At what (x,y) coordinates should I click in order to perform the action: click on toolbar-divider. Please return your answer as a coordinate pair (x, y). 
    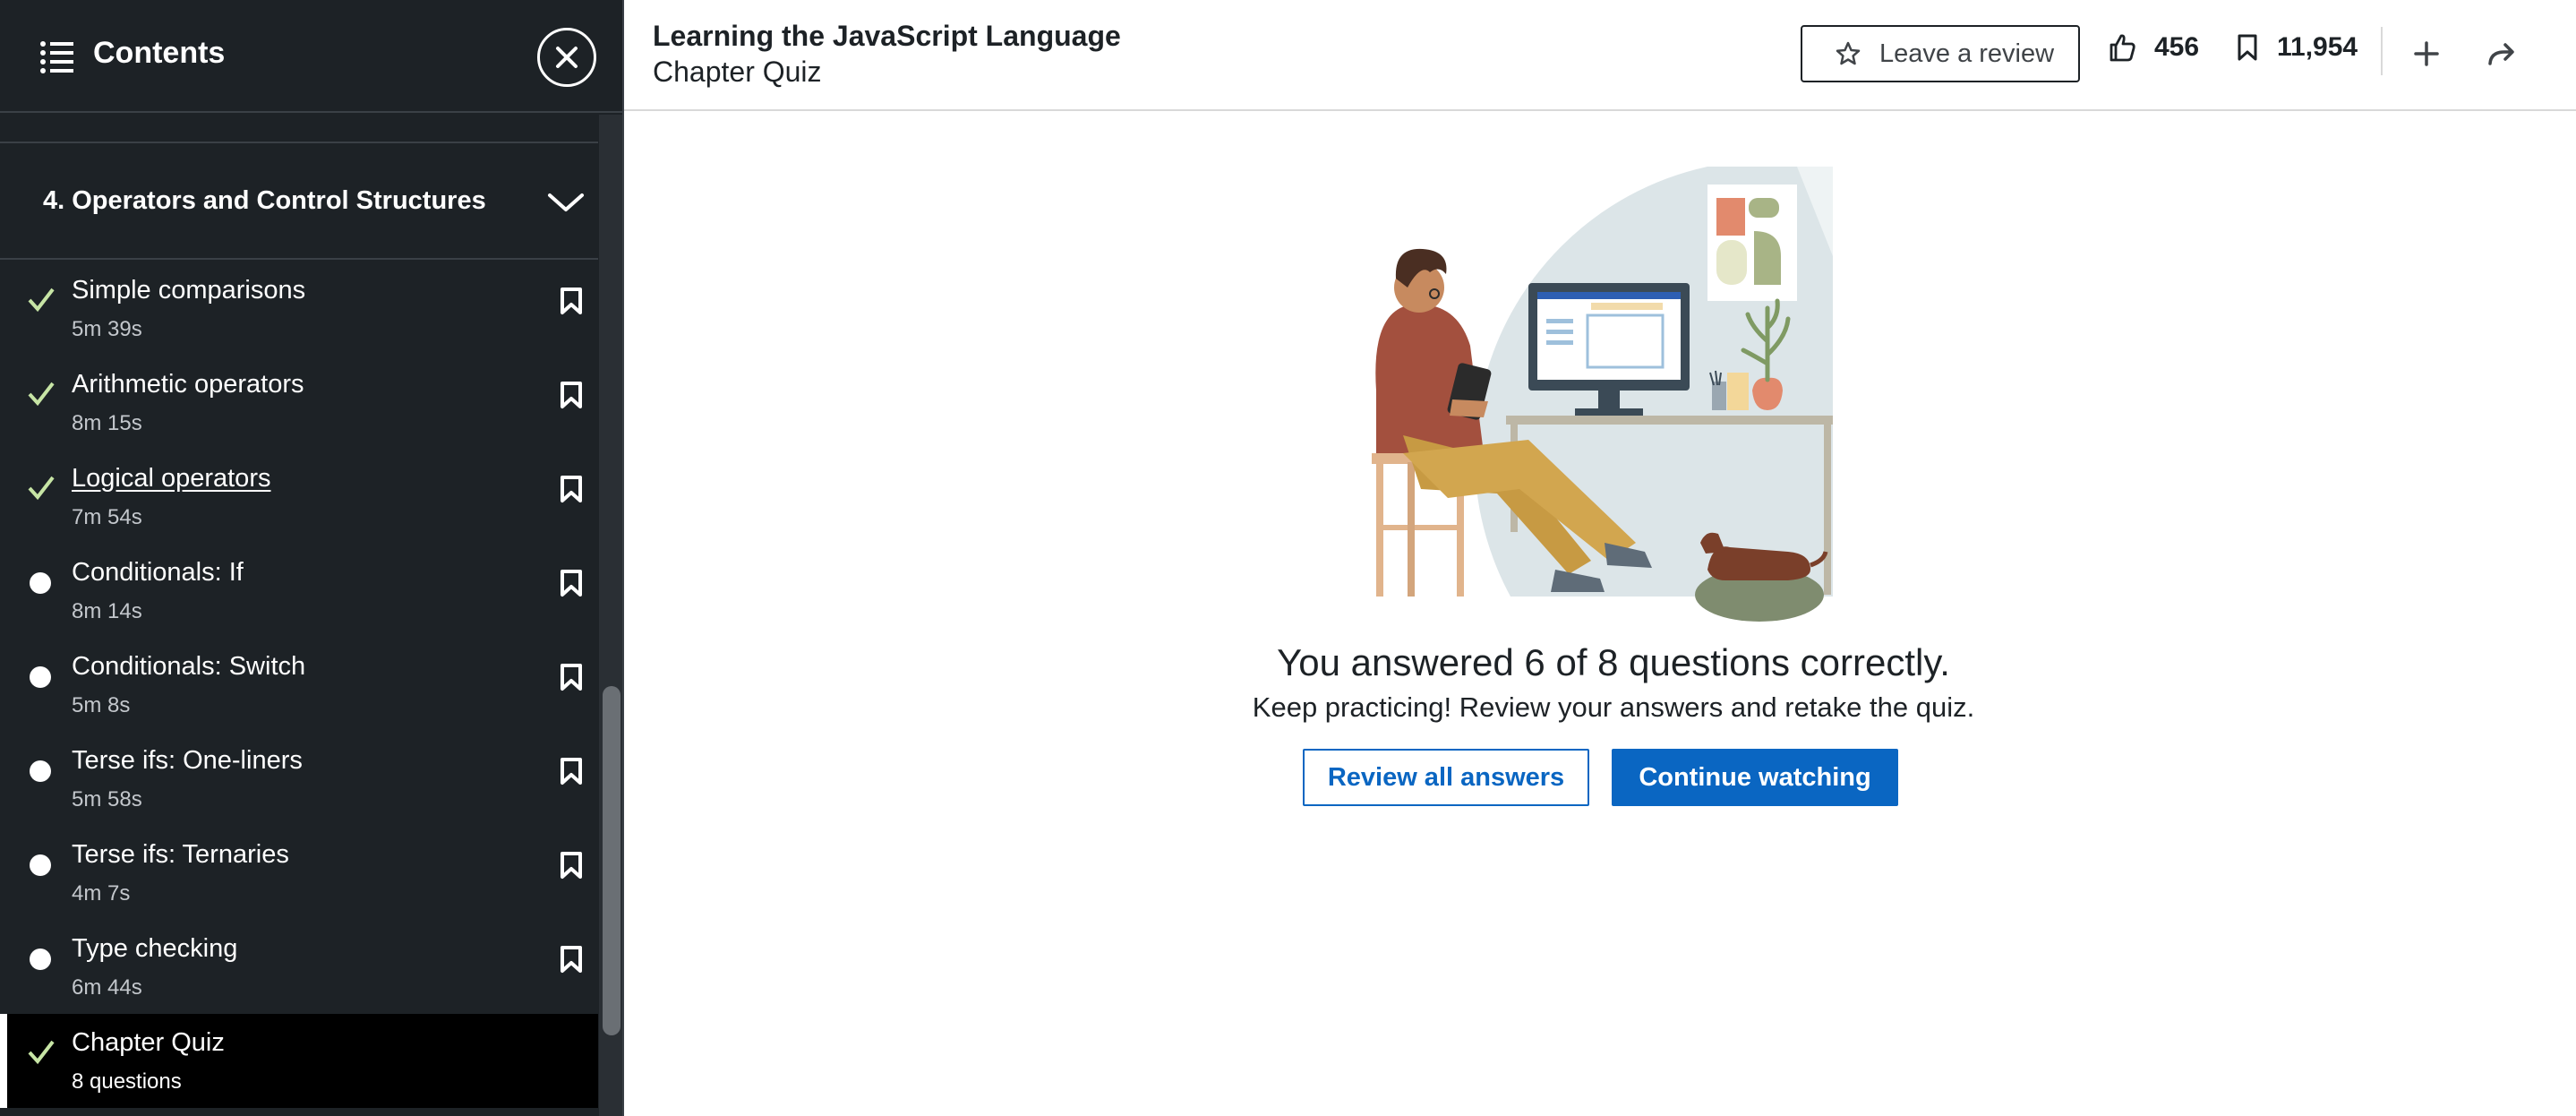
    Looking at the image, I should click on (2382, 51).